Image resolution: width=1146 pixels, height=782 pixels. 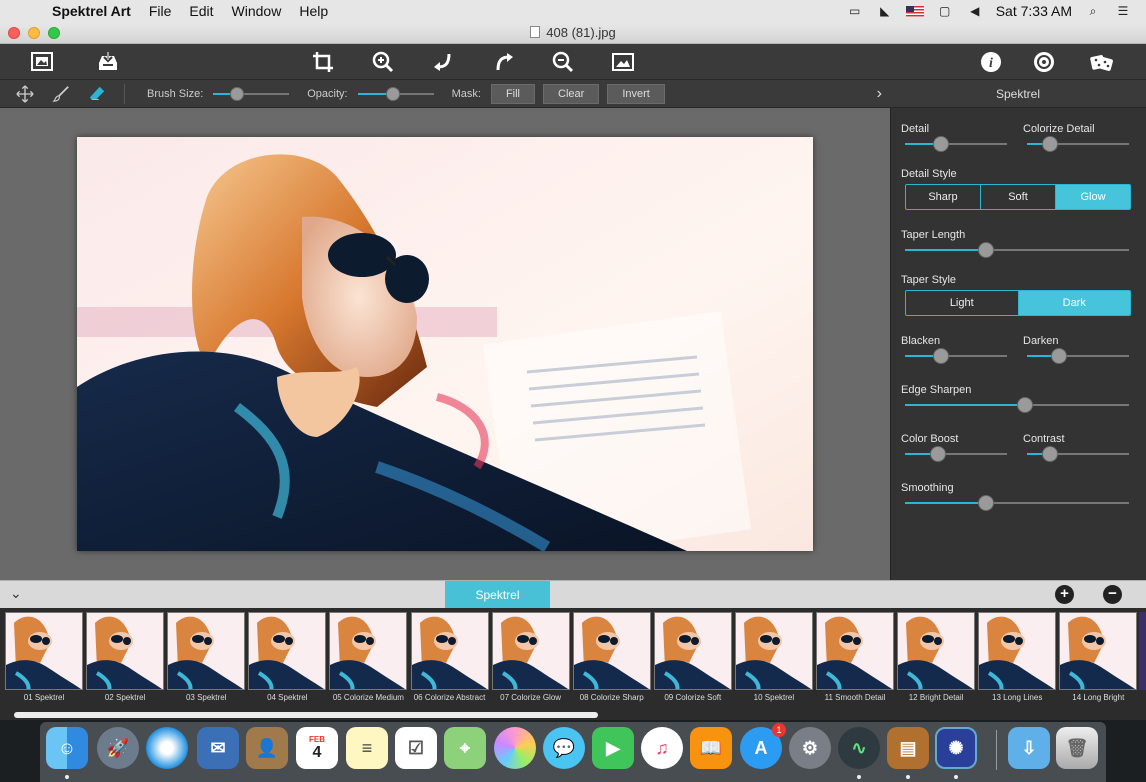 I want to click on colorize-detail-slider, so click(x=1078, y=144).